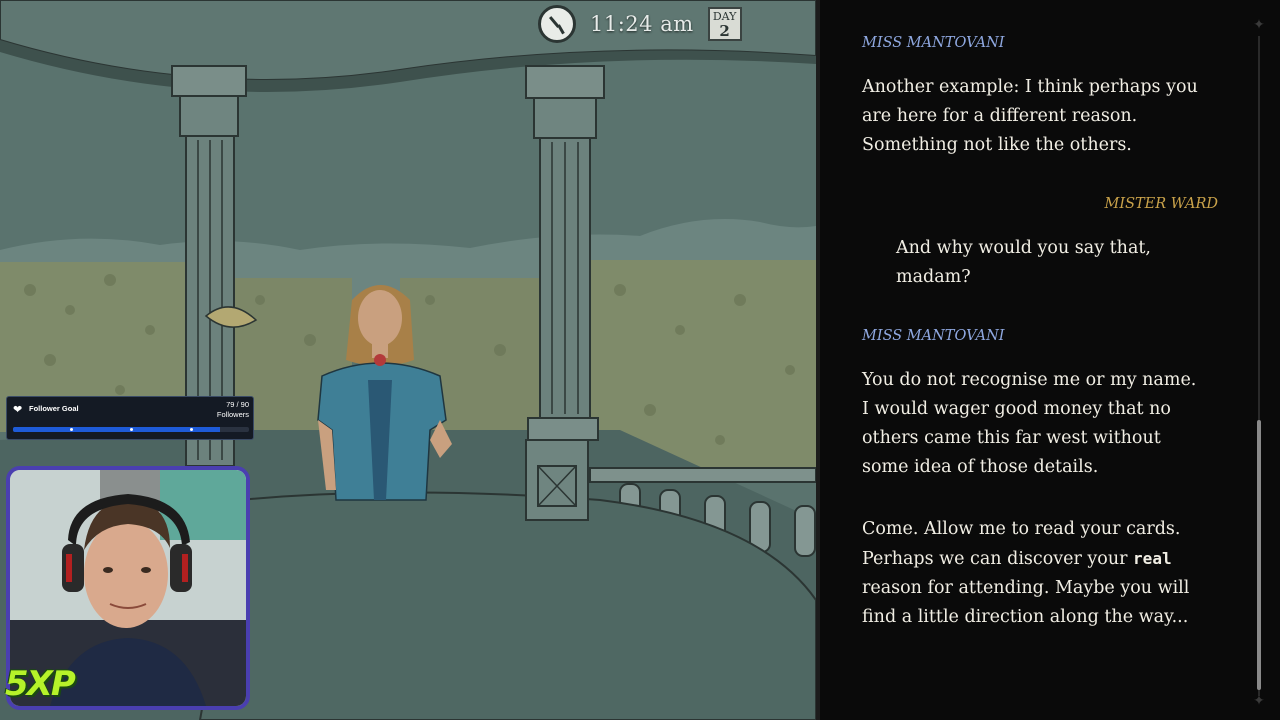  What do you see at coordinates (557, 24) in the screenshot?
I see `clock-icon` at bounding box center [557, 24].